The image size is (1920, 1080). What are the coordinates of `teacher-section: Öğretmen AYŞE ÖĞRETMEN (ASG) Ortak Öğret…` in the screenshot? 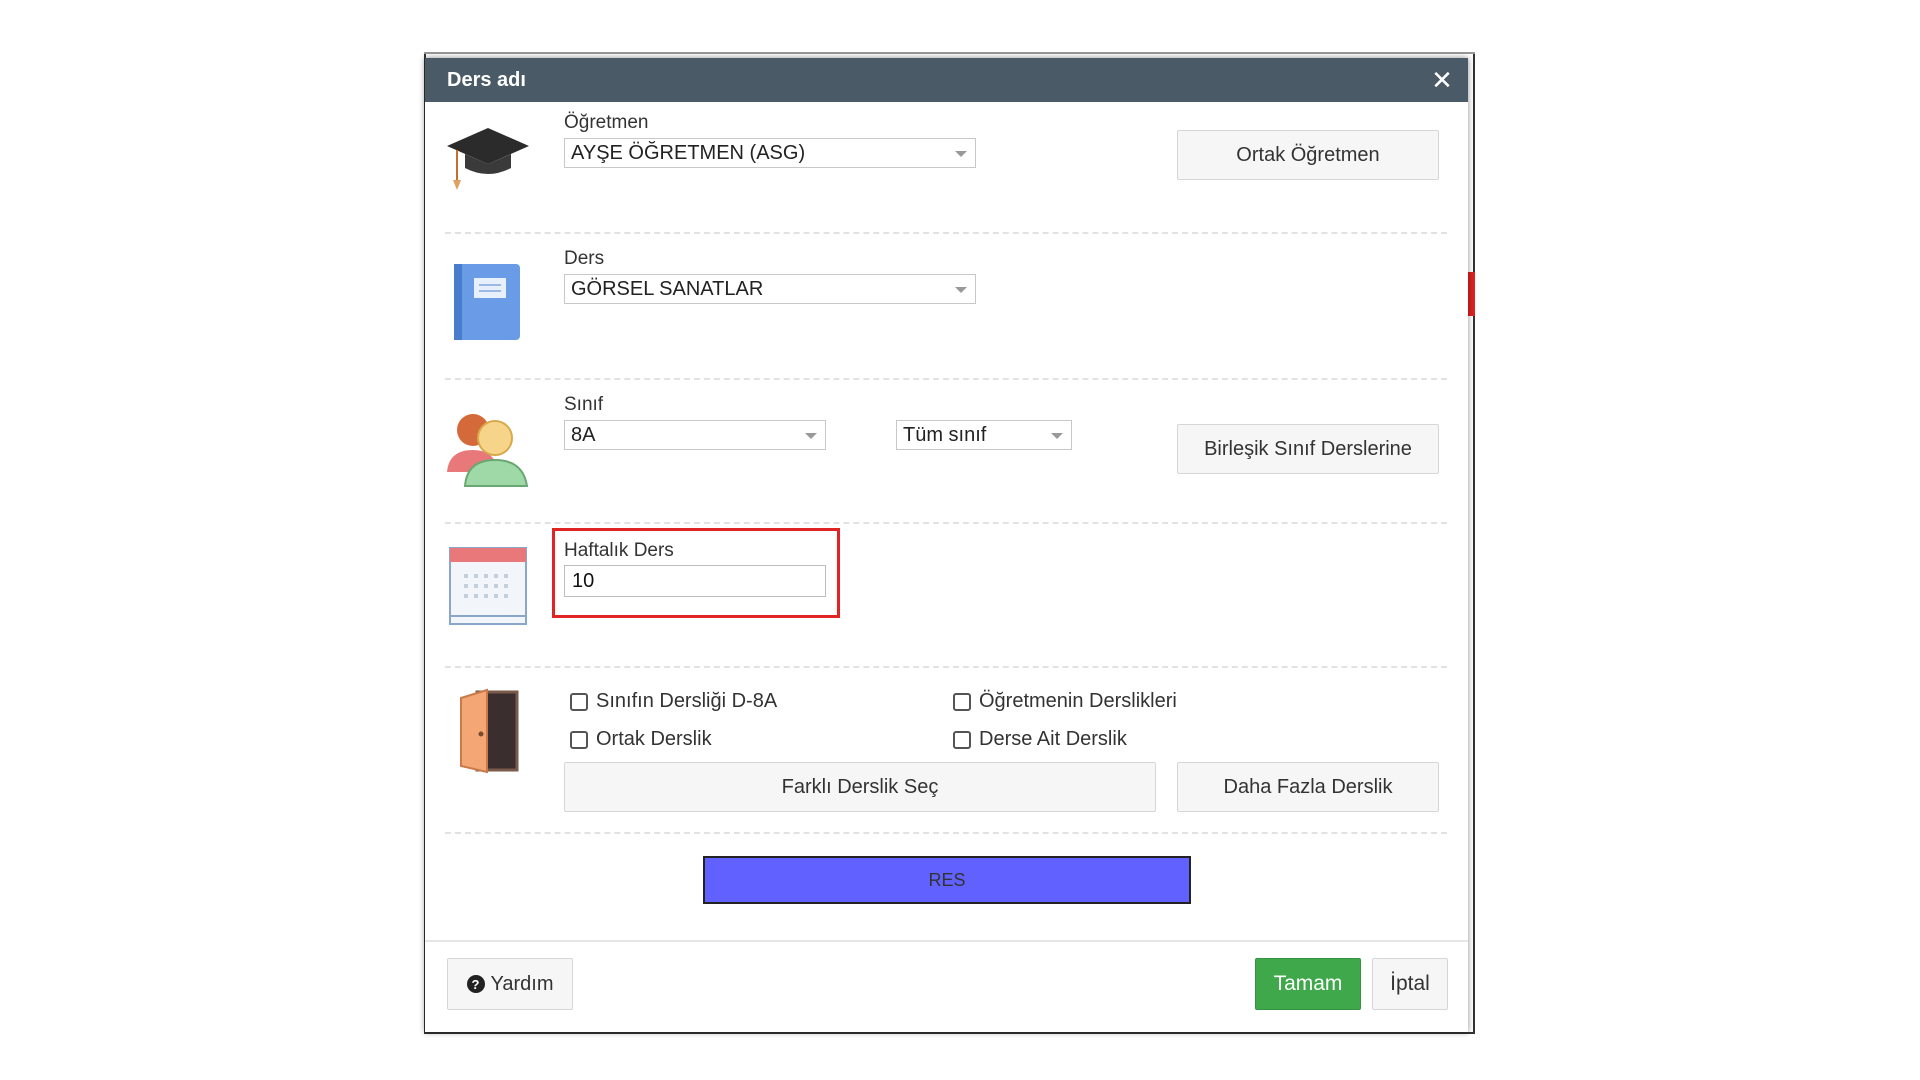 It's located at (946, 168).